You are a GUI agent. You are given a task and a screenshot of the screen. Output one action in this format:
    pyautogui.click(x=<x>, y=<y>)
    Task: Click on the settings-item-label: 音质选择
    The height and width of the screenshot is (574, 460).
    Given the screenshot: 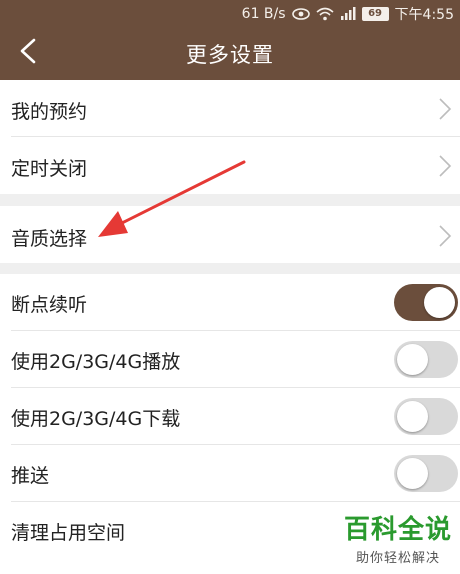 What is the action you would take?
    pyautogui.click(x=49, y=239)
    